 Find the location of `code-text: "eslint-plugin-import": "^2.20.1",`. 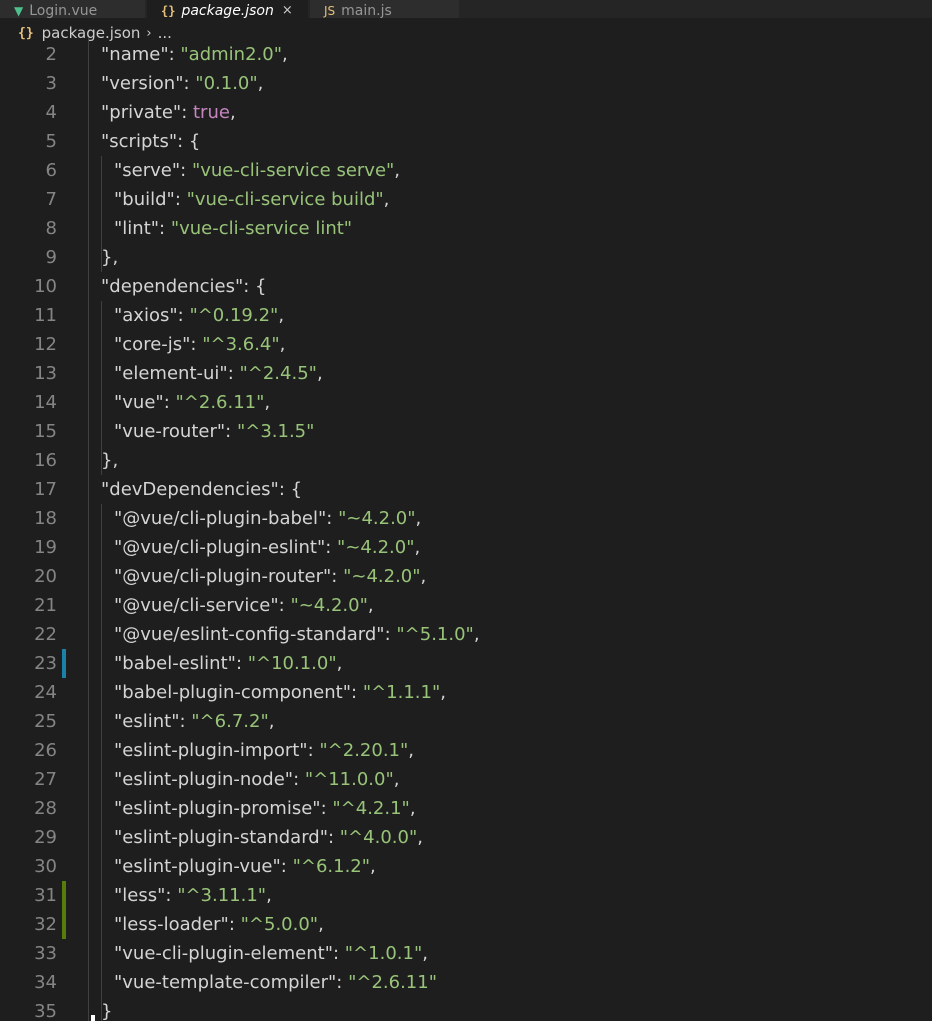

code-text: "eslint-plugin-import": "^2.20.1", is located at coordinates (264, 750).